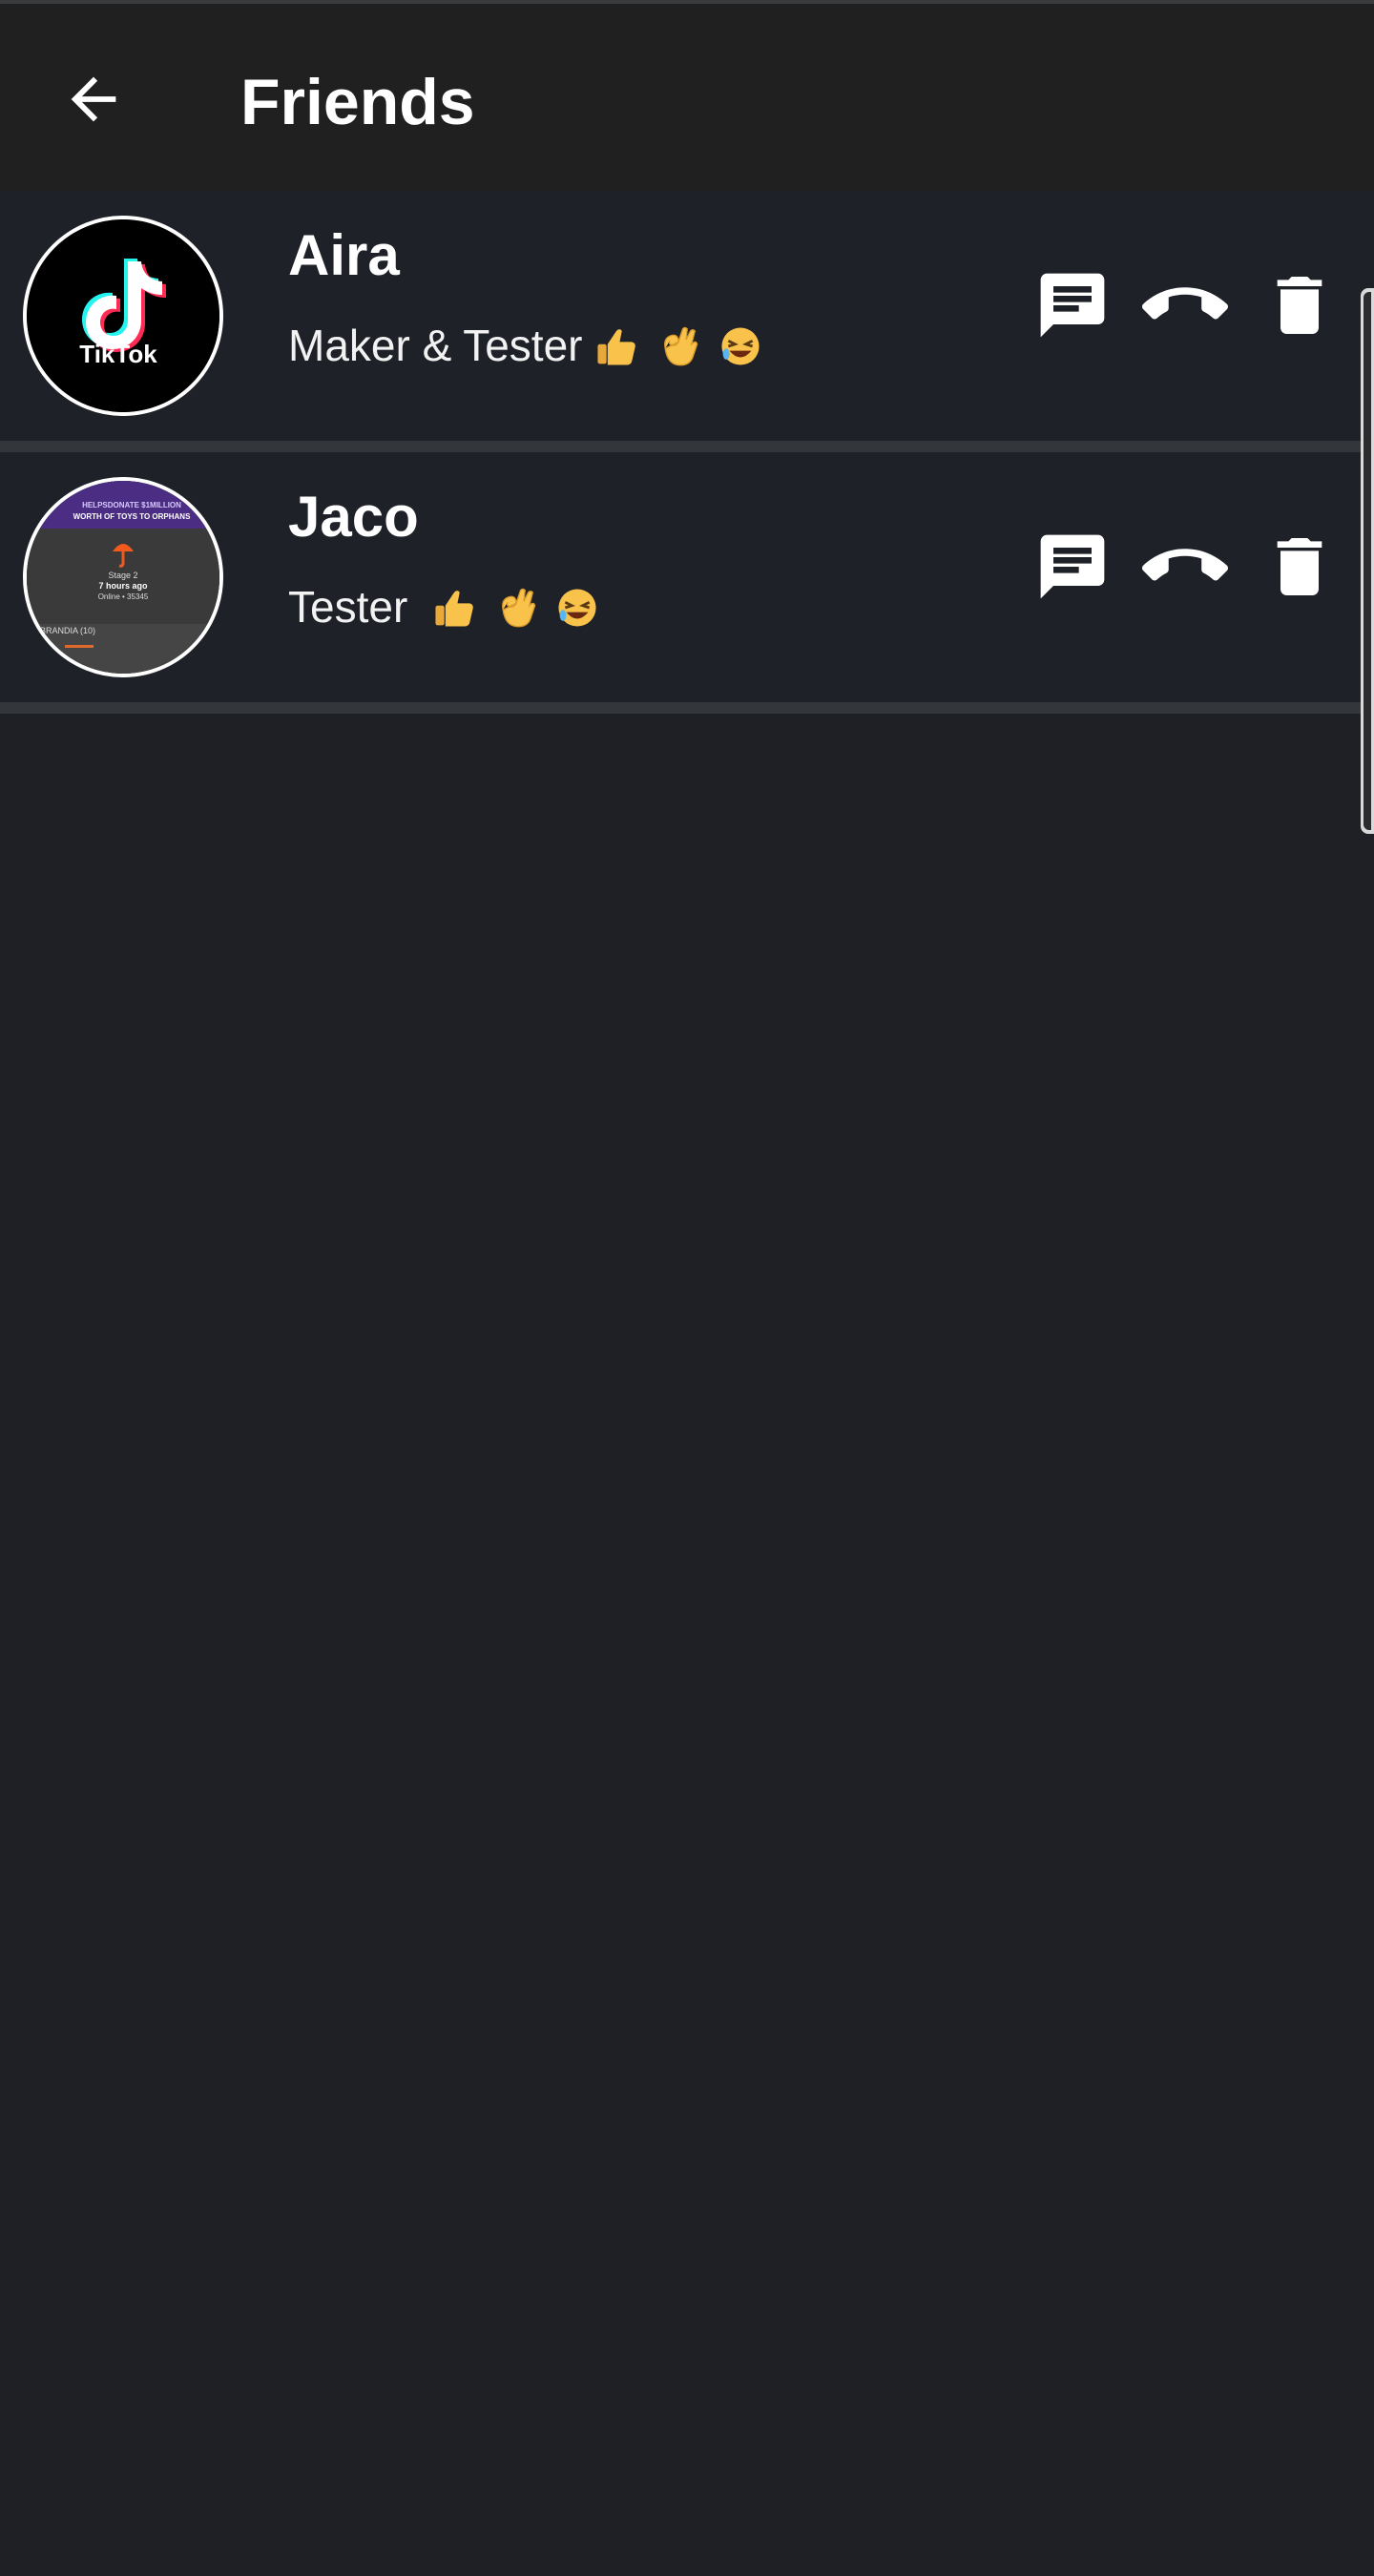 The width and height of the screenshot is (1374, 2576). I want to click on avatar-line: BRANDIA (10), so click(67, 630).